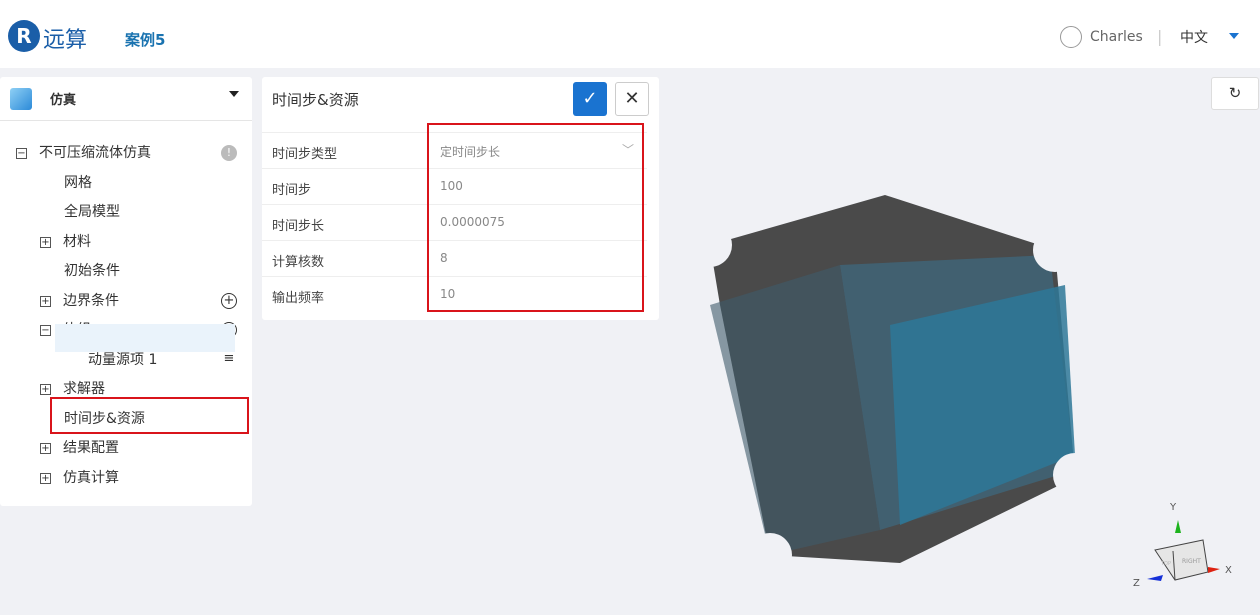 The width and height of the screenshot is (1260, 615). I want to click on selected-highlight, so click(145, 338).